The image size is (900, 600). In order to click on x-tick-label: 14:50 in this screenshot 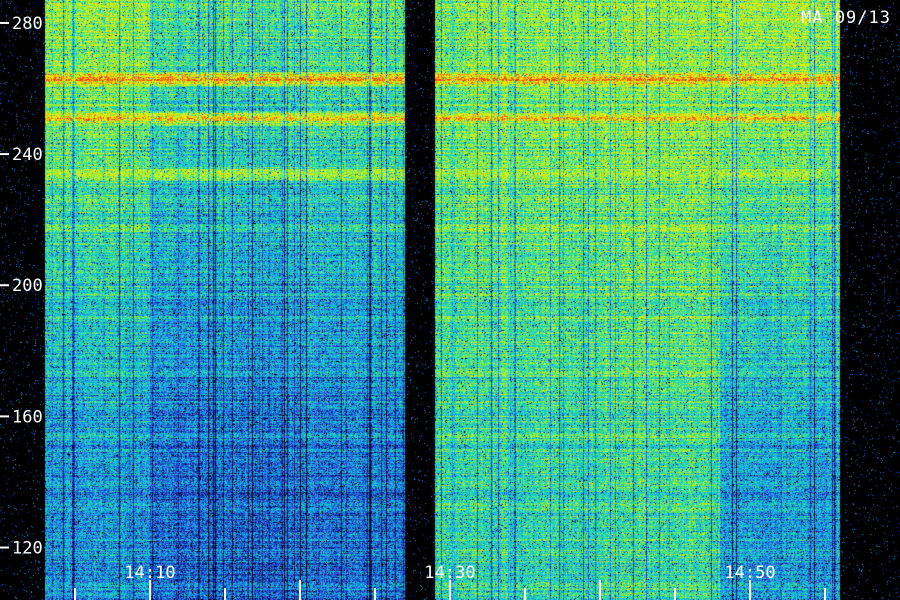, I will do `click(749, 573)`.